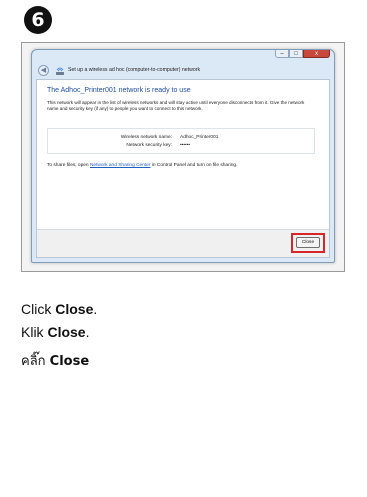 Image resolution: width=367 pixels, height=497 pixels. Describe the element at coordinates (296, 54) in the screenshot. I see `maximize-button: □` at that location.